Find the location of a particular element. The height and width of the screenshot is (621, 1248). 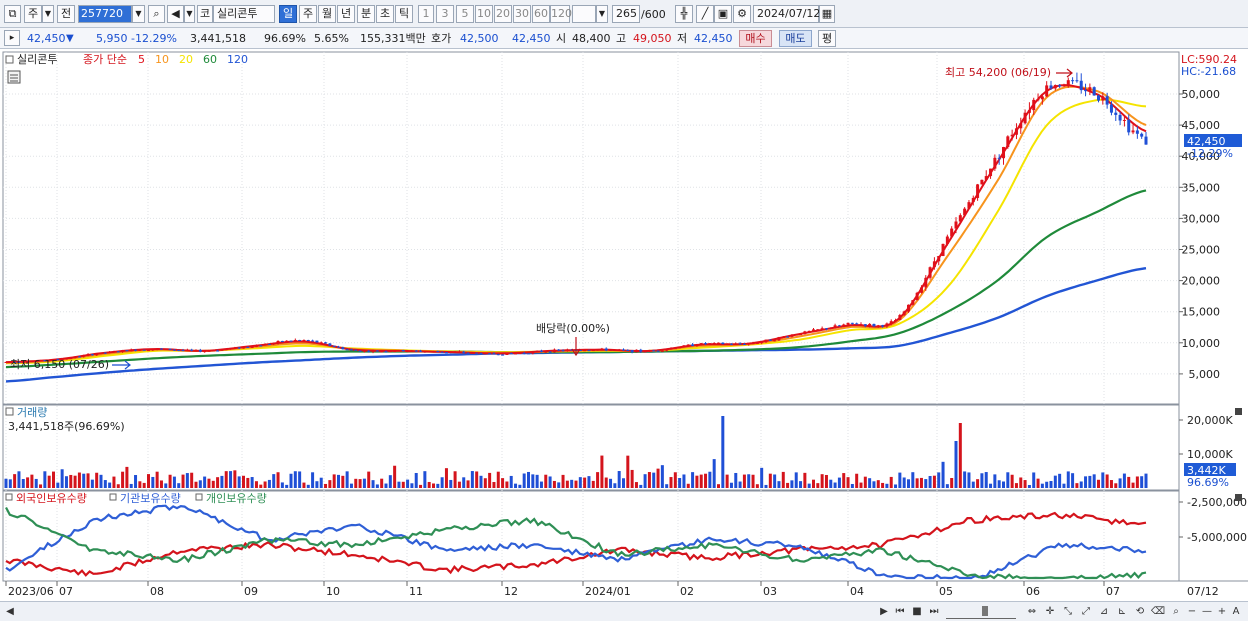

interval-button: 20 is located at coordinates (503, 14).